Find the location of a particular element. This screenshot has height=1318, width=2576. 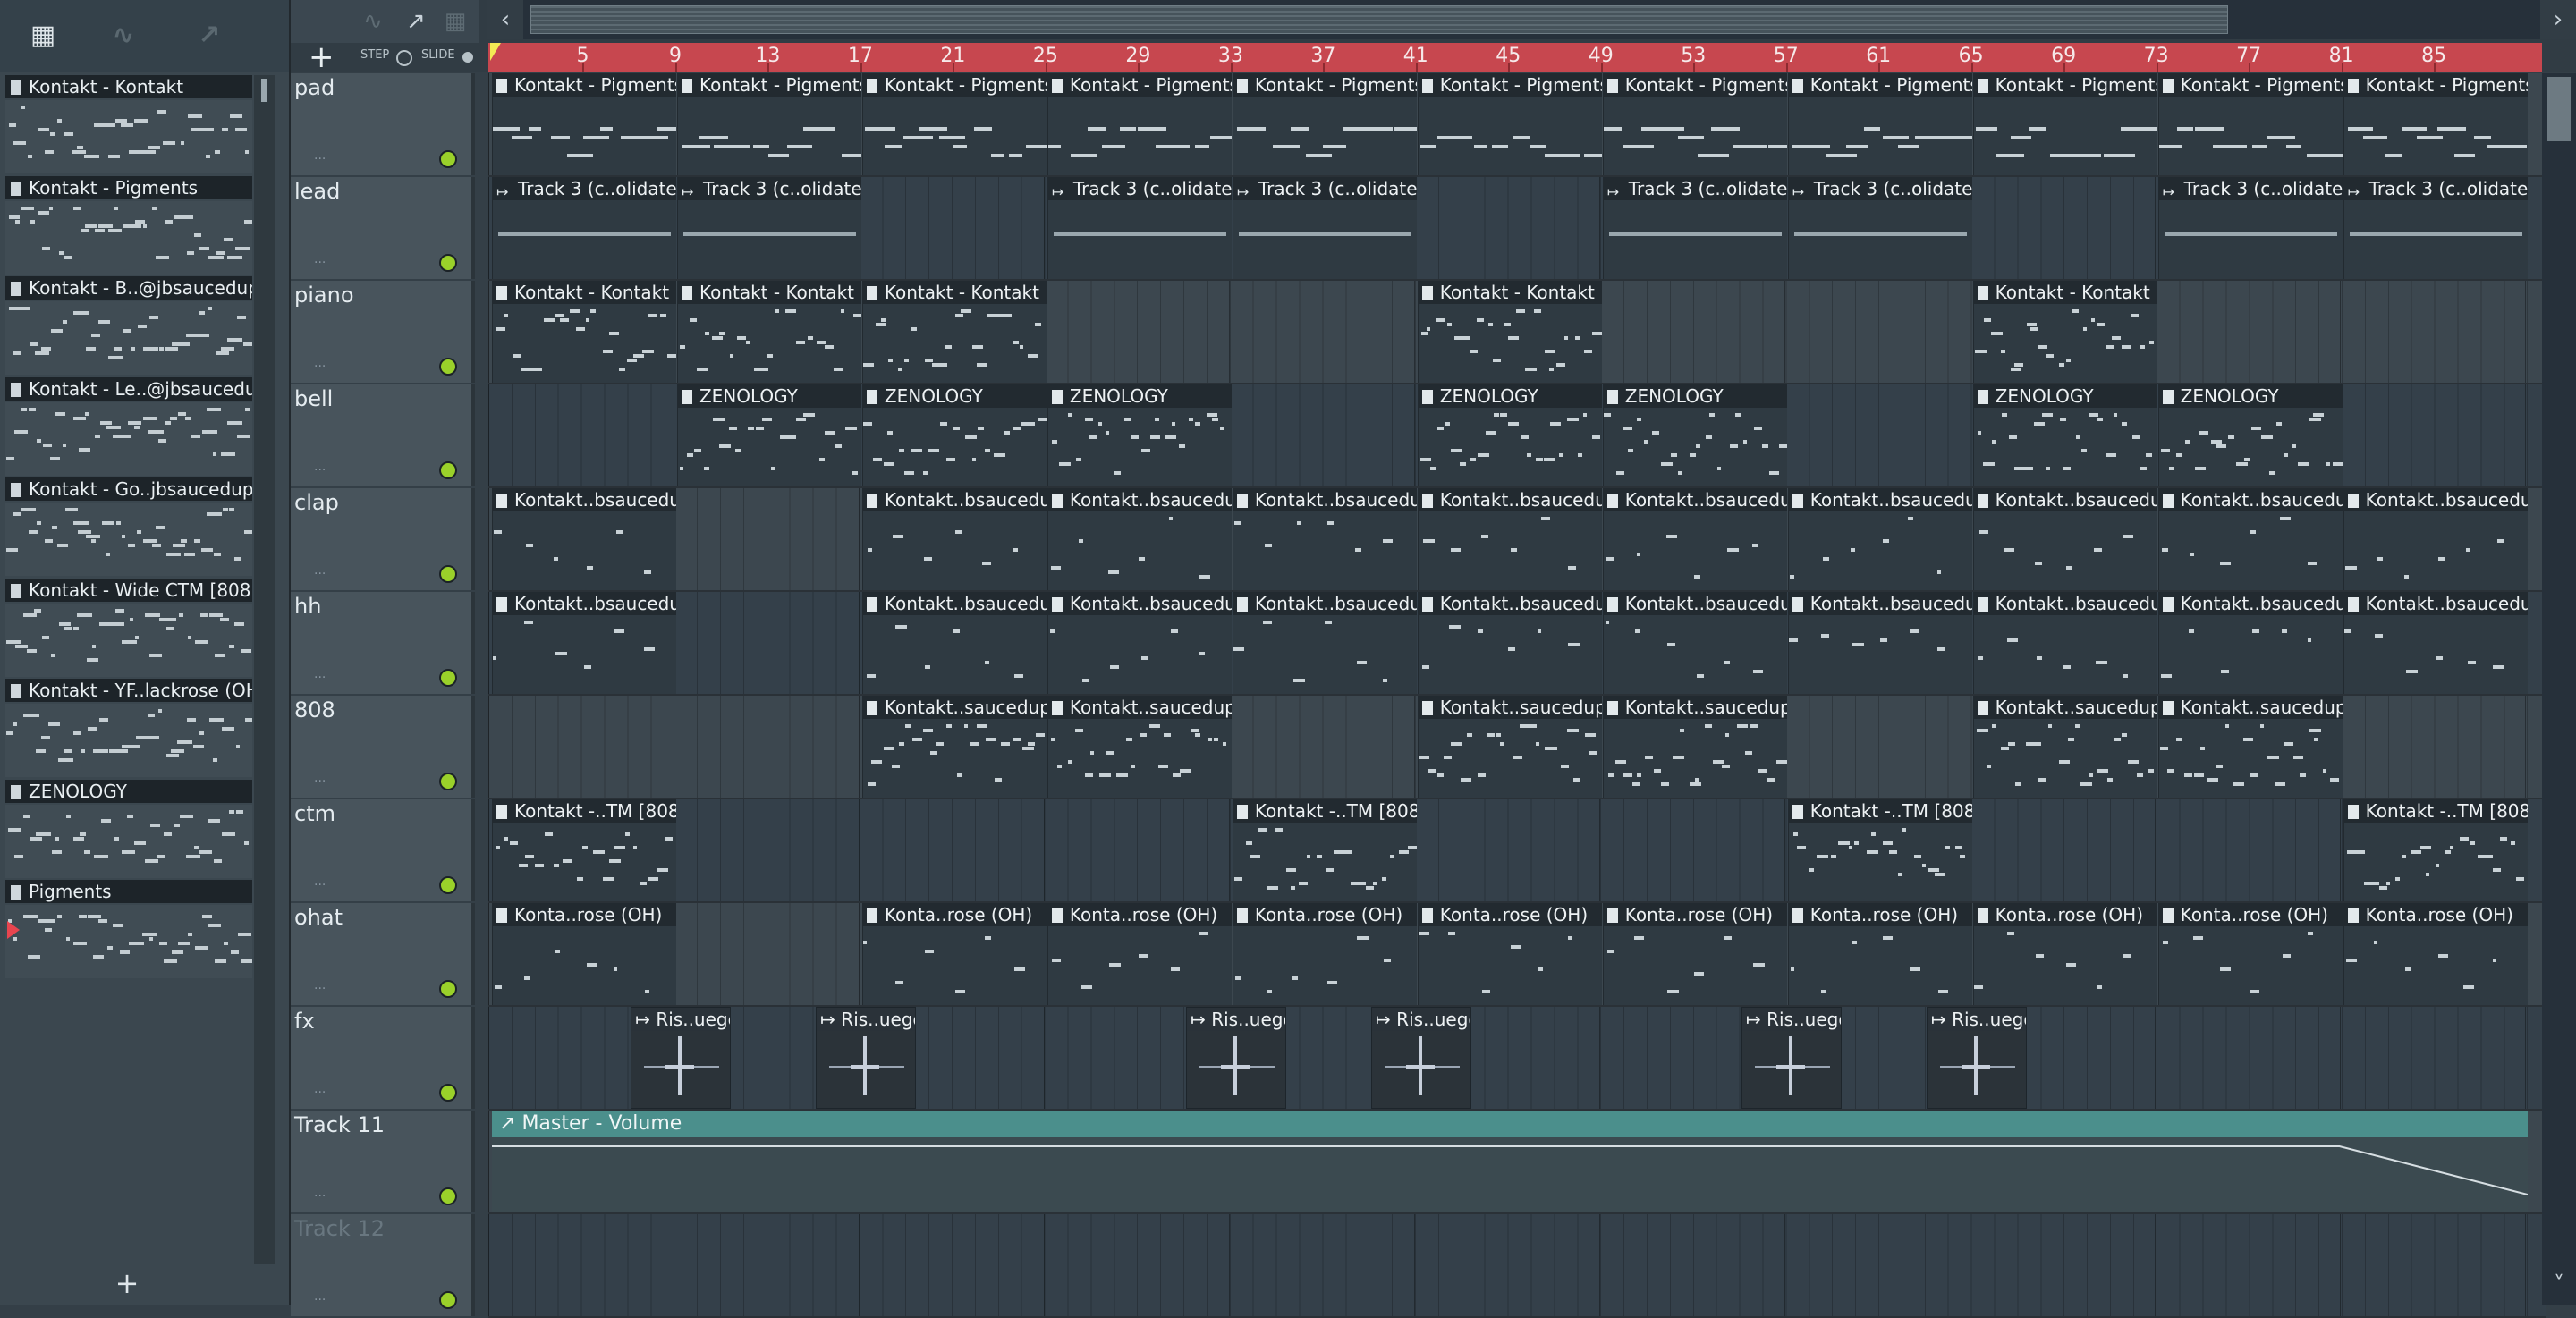

waveform-icon: ∿ is located at coordinates (373, 22).